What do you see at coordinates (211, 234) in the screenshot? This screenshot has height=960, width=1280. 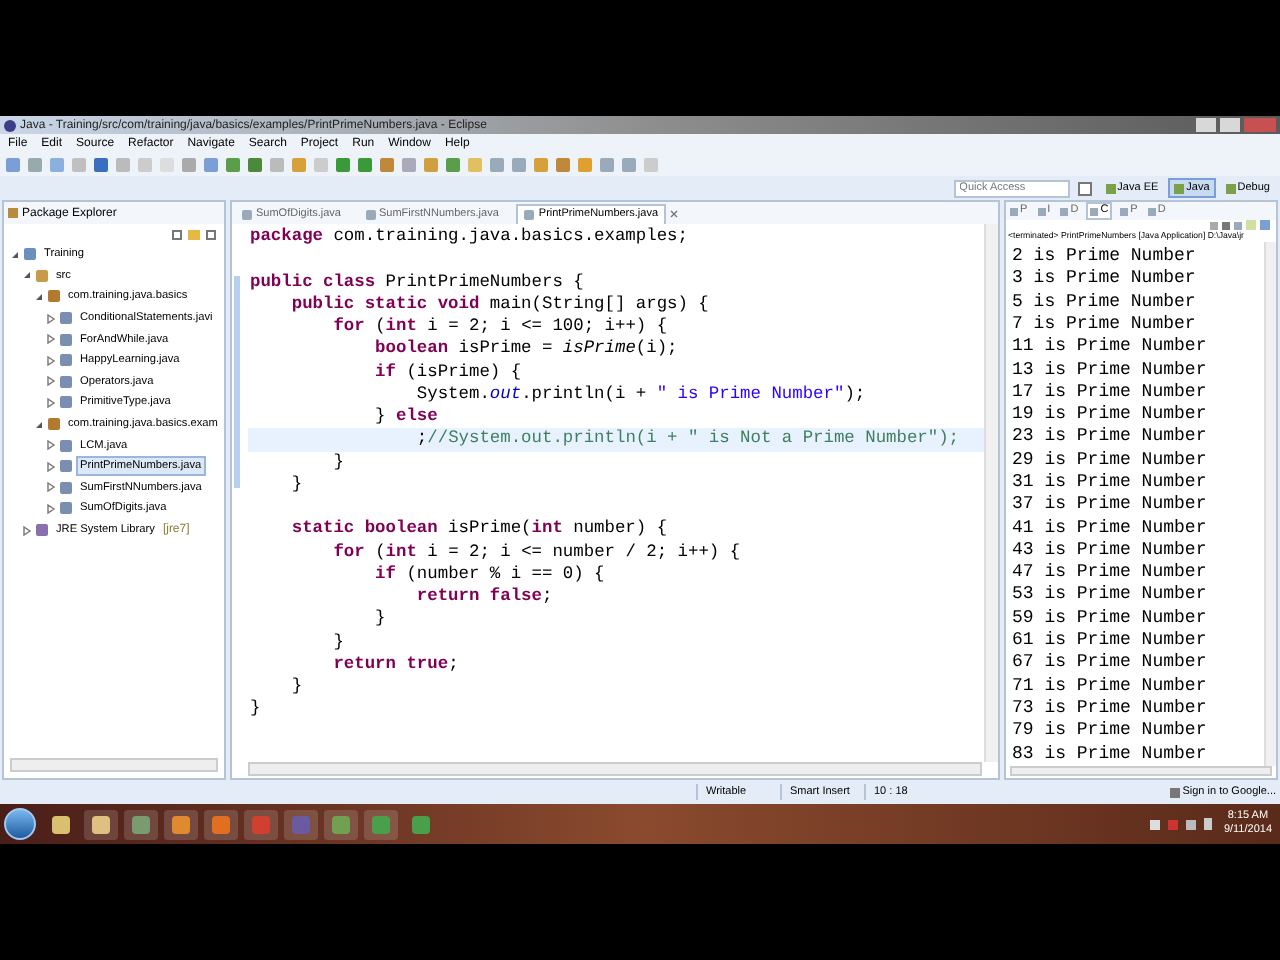 I see `view-menu-icon` at bounding box center [211, 234].